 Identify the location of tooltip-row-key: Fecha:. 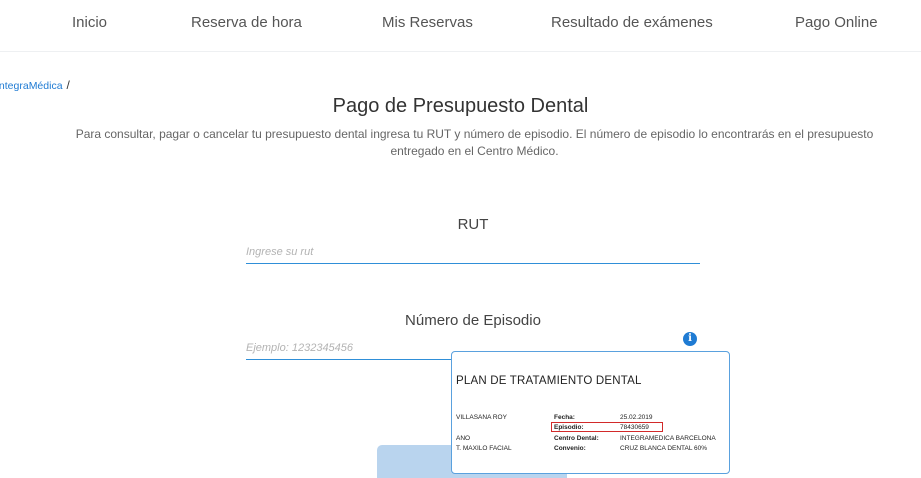
(564, 417).